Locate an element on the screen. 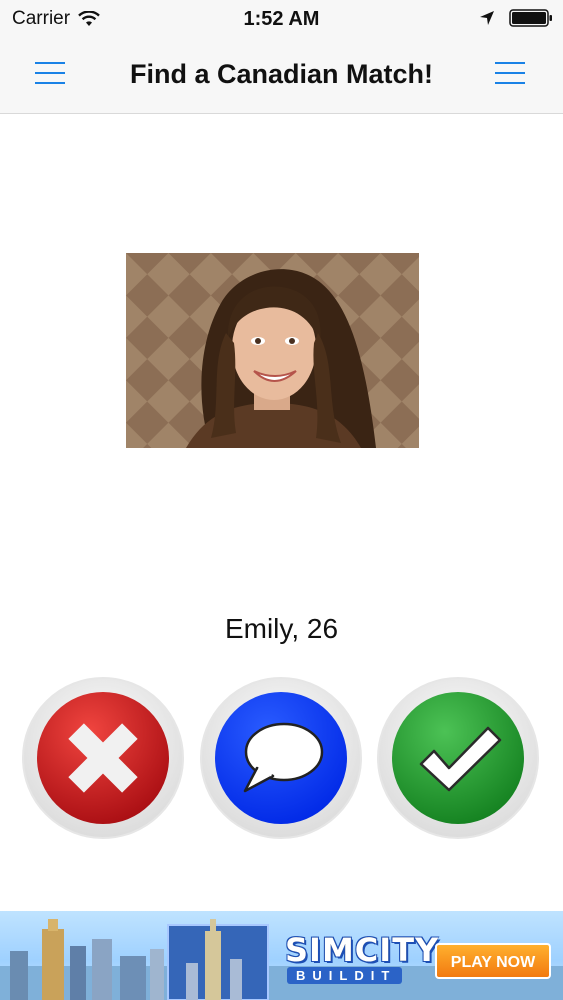 Image resolution: width=563 pixels, height=1000 pixels. right-menu-button is located at coordinates (511, 74).